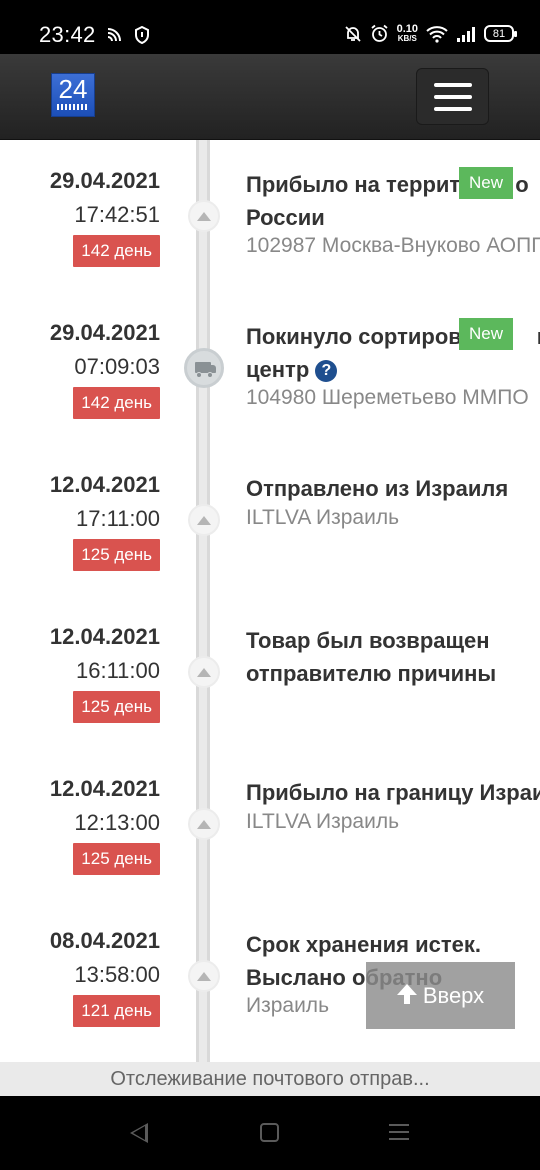  What do you see at coordinates (437, 34) in the screenshot?
I see `wifi-icon` at bounding box center [437, 34].